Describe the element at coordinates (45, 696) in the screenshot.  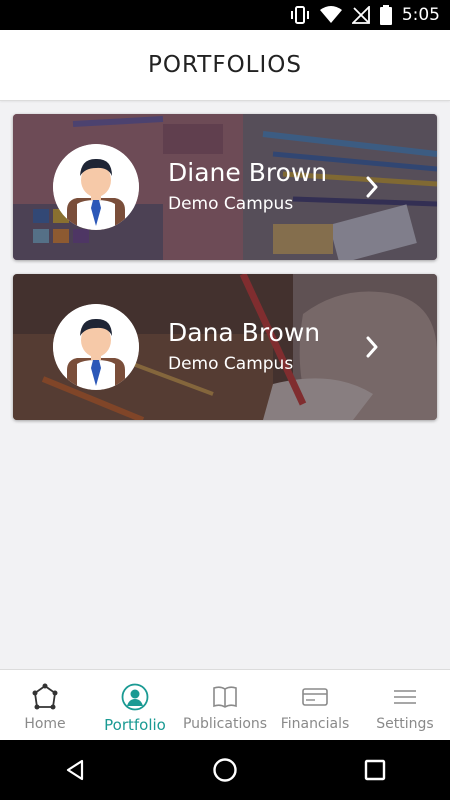
I see `home-icon` at that location.